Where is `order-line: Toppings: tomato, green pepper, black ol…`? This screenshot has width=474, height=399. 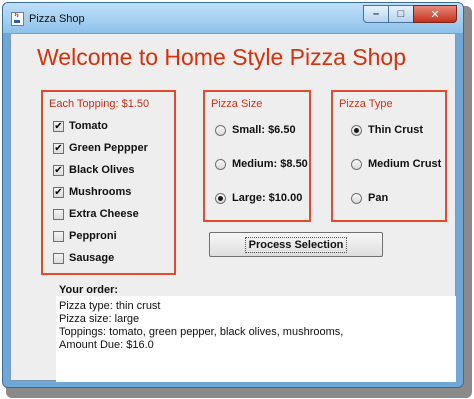 order-line: Toppings: tomato, green pepper, black ol… is located at coordinates (201, 332).